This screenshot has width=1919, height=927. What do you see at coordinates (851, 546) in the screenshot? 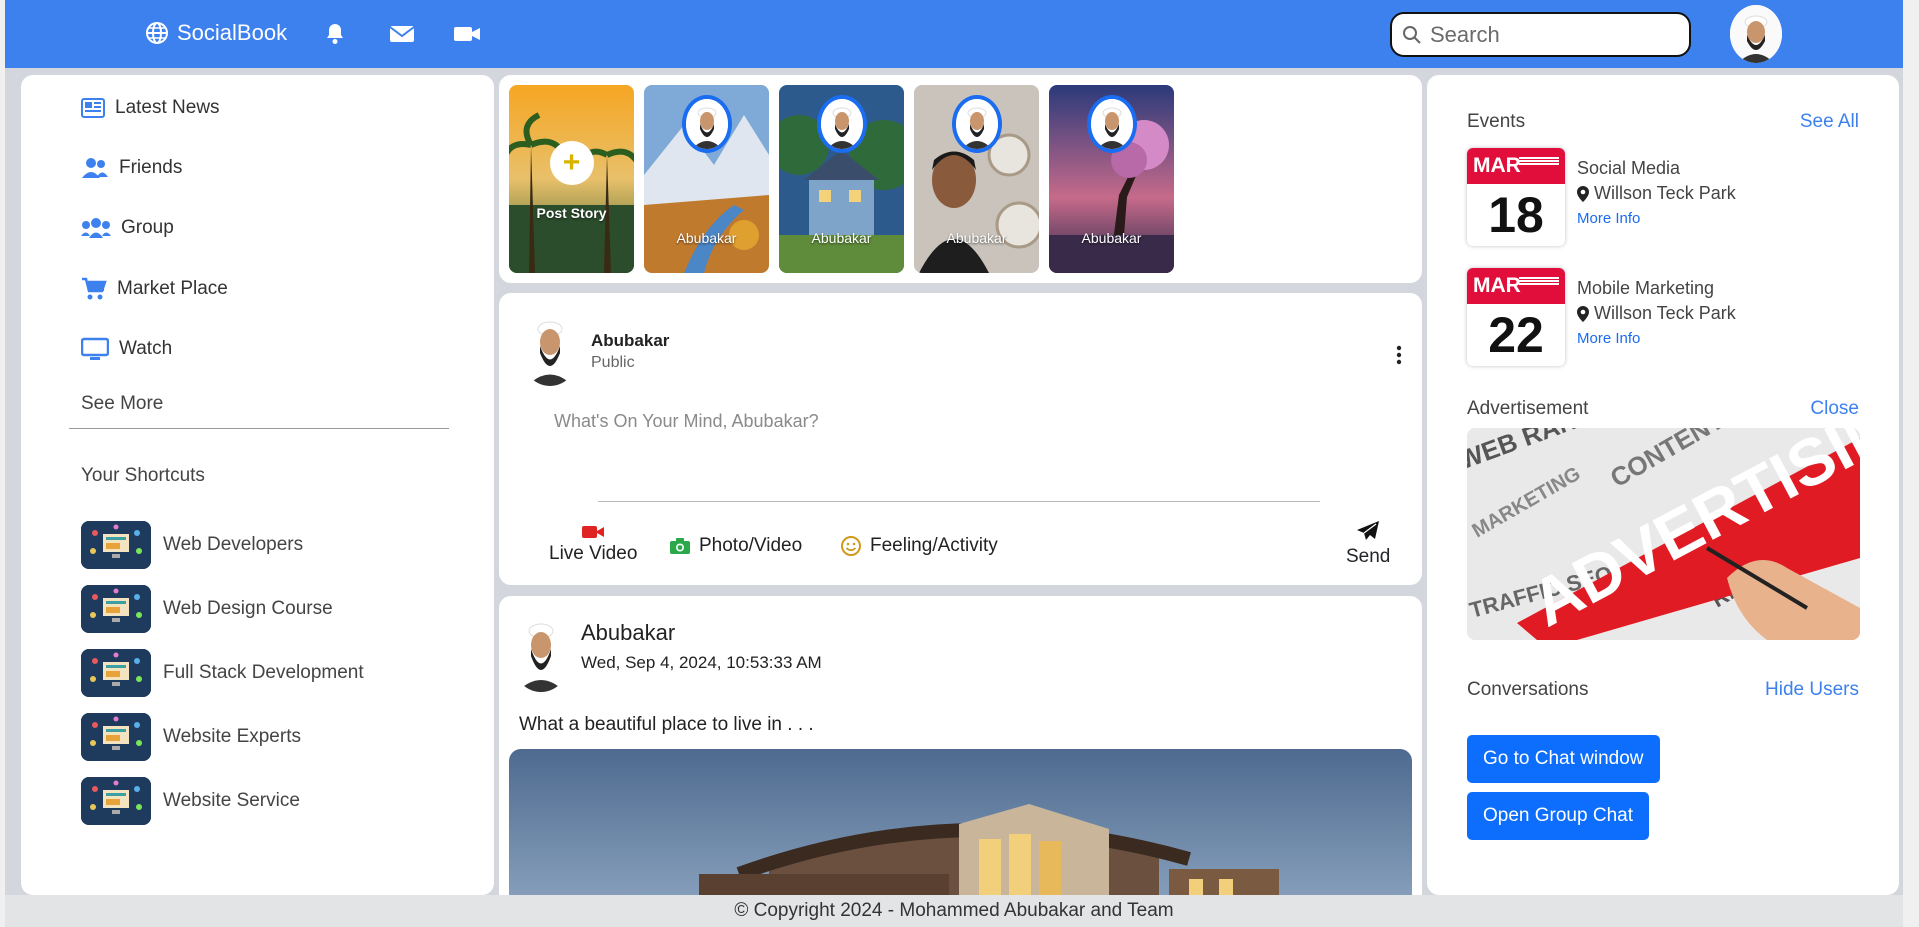
I see `smile-icon` at bounding box center [851, 546].